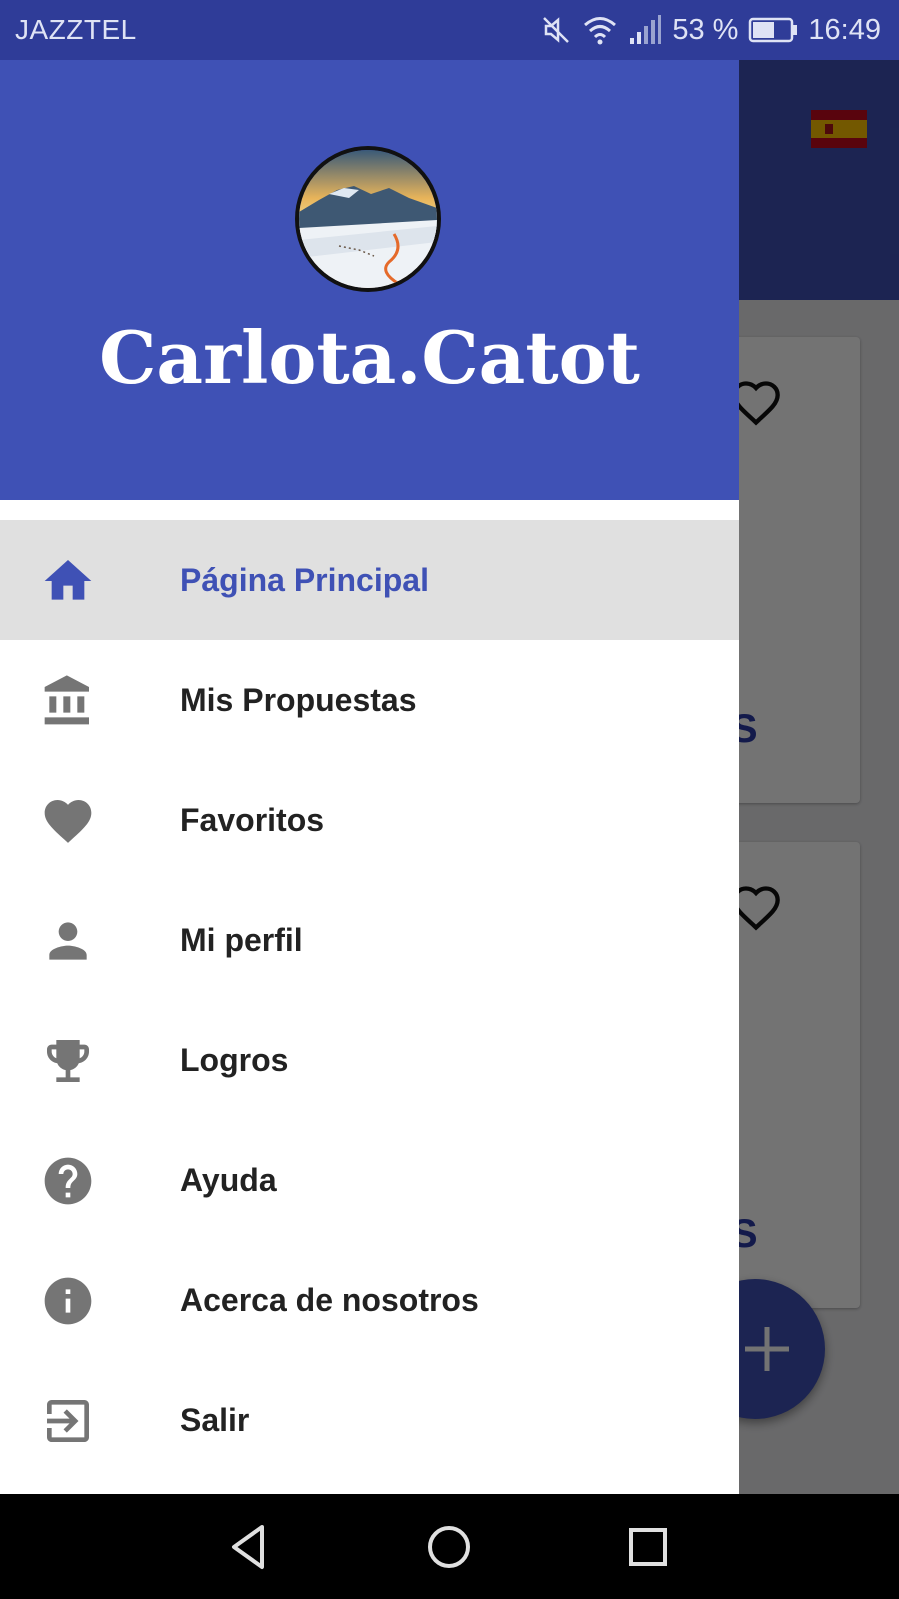 Image resolution: width=899 pixels, height=1599 pixels. Describe the element at coordinates (68, 1421) in the screenshot. I see `exit-icon` at that location.